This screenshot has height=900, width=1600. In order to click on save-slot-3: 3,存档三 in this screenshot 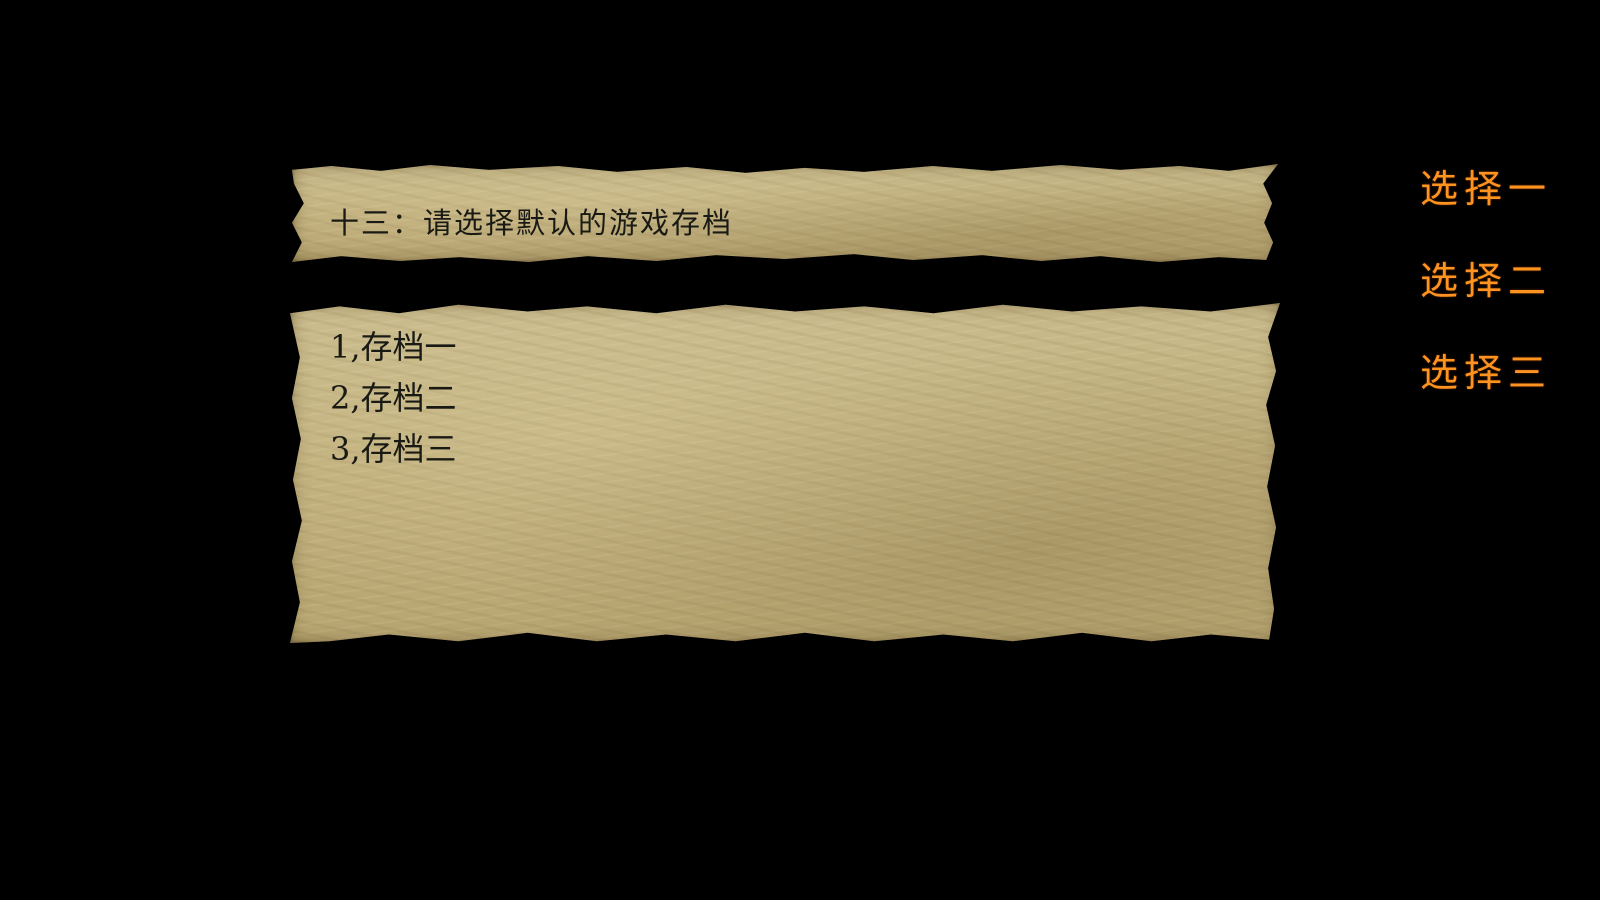, I will do `click(393, 449)`.